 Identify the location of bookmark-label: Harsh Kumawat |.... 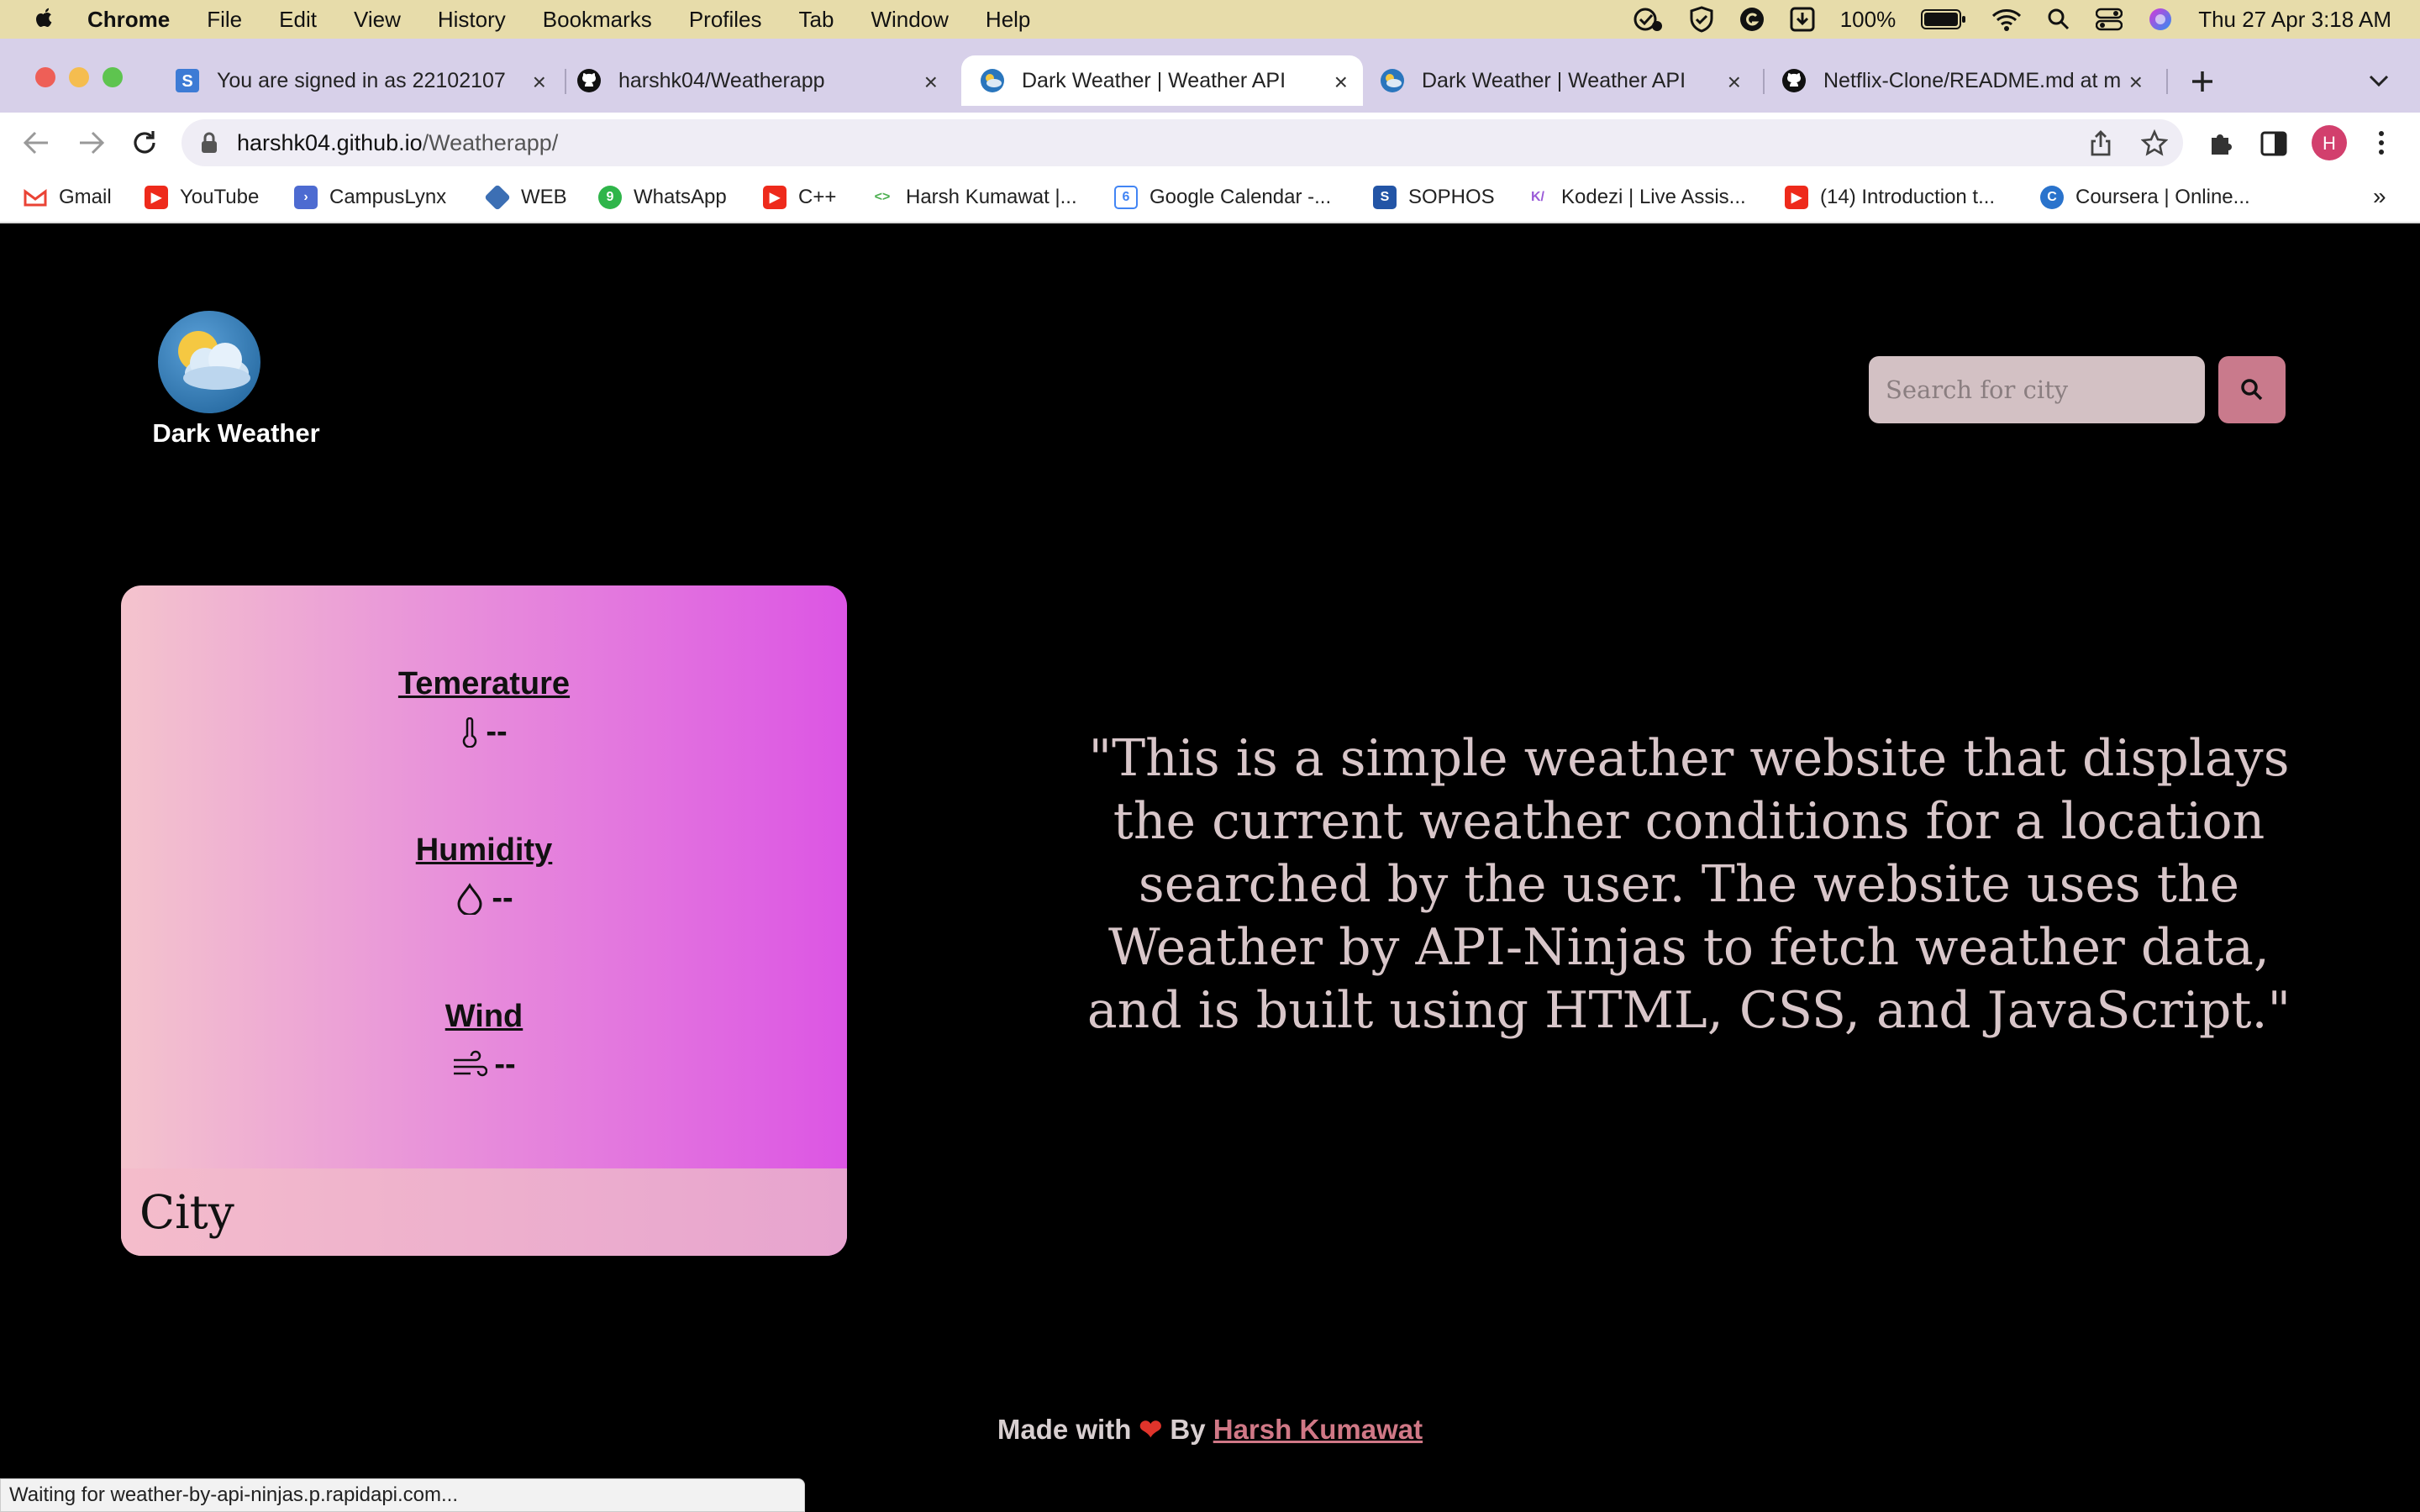
(992, 197).